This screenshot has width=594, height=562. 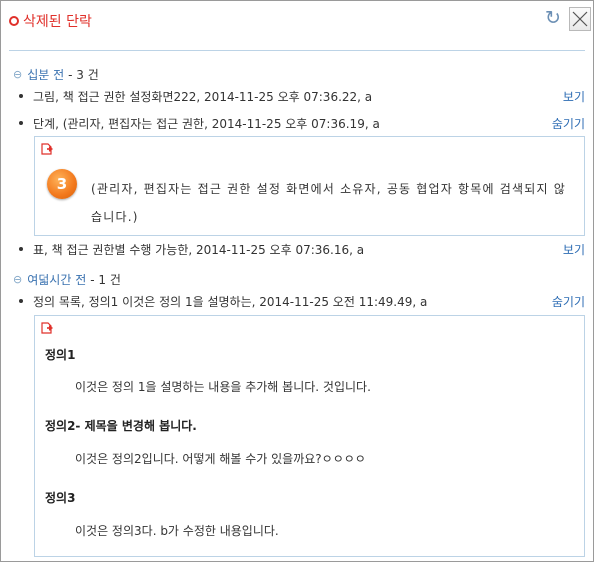 I want to click on group-header-eight-hours: ⊖ 여덟시간 전 - 1 건, so click(x=67, y=279).